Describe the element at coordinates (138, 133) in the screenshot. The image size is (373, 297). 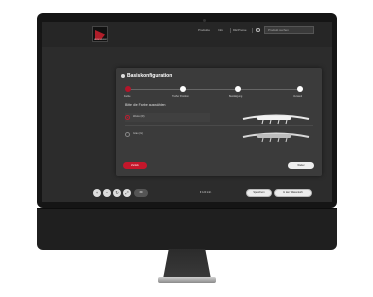
I see `option-label: Grau (G)` at that location.